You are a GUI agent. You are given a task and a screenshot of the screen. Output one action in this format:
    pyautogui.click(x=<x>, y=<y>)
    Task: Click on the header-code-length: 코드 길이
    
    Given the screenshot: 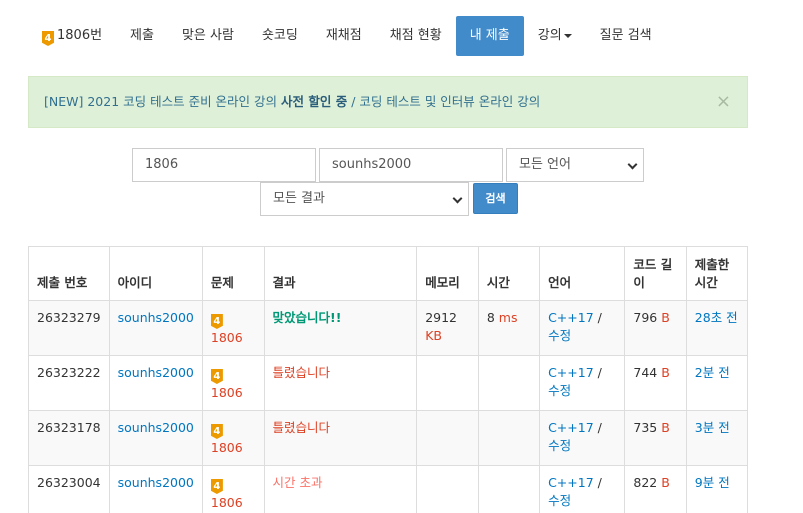 What is the action you would take?
    pyautogui.click(x=655, y=273)
    